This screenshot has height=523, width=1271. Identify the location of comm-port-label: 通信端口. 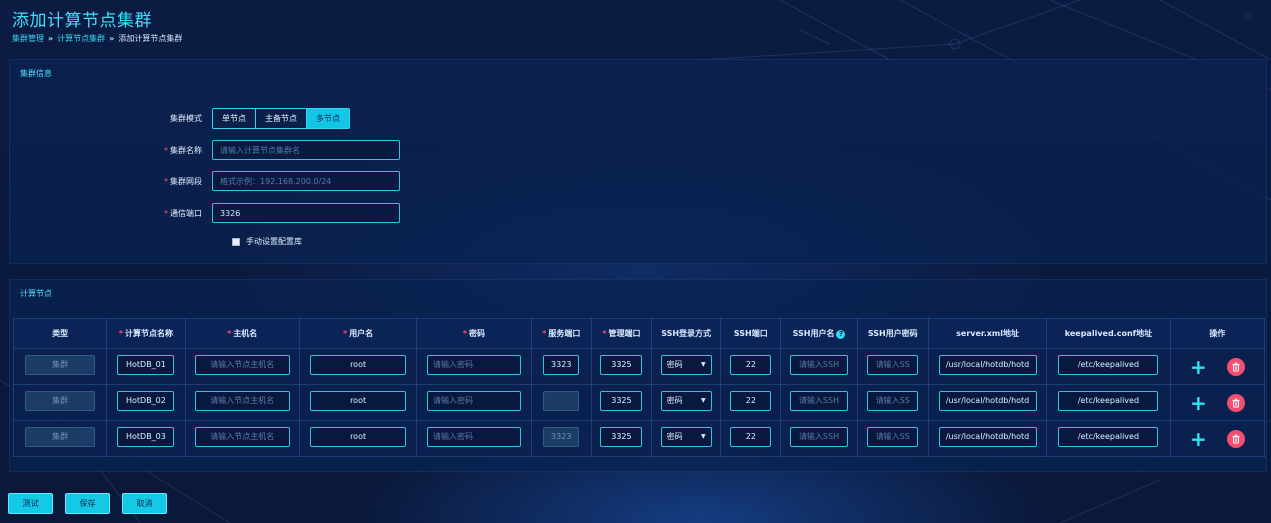
(186, 213).